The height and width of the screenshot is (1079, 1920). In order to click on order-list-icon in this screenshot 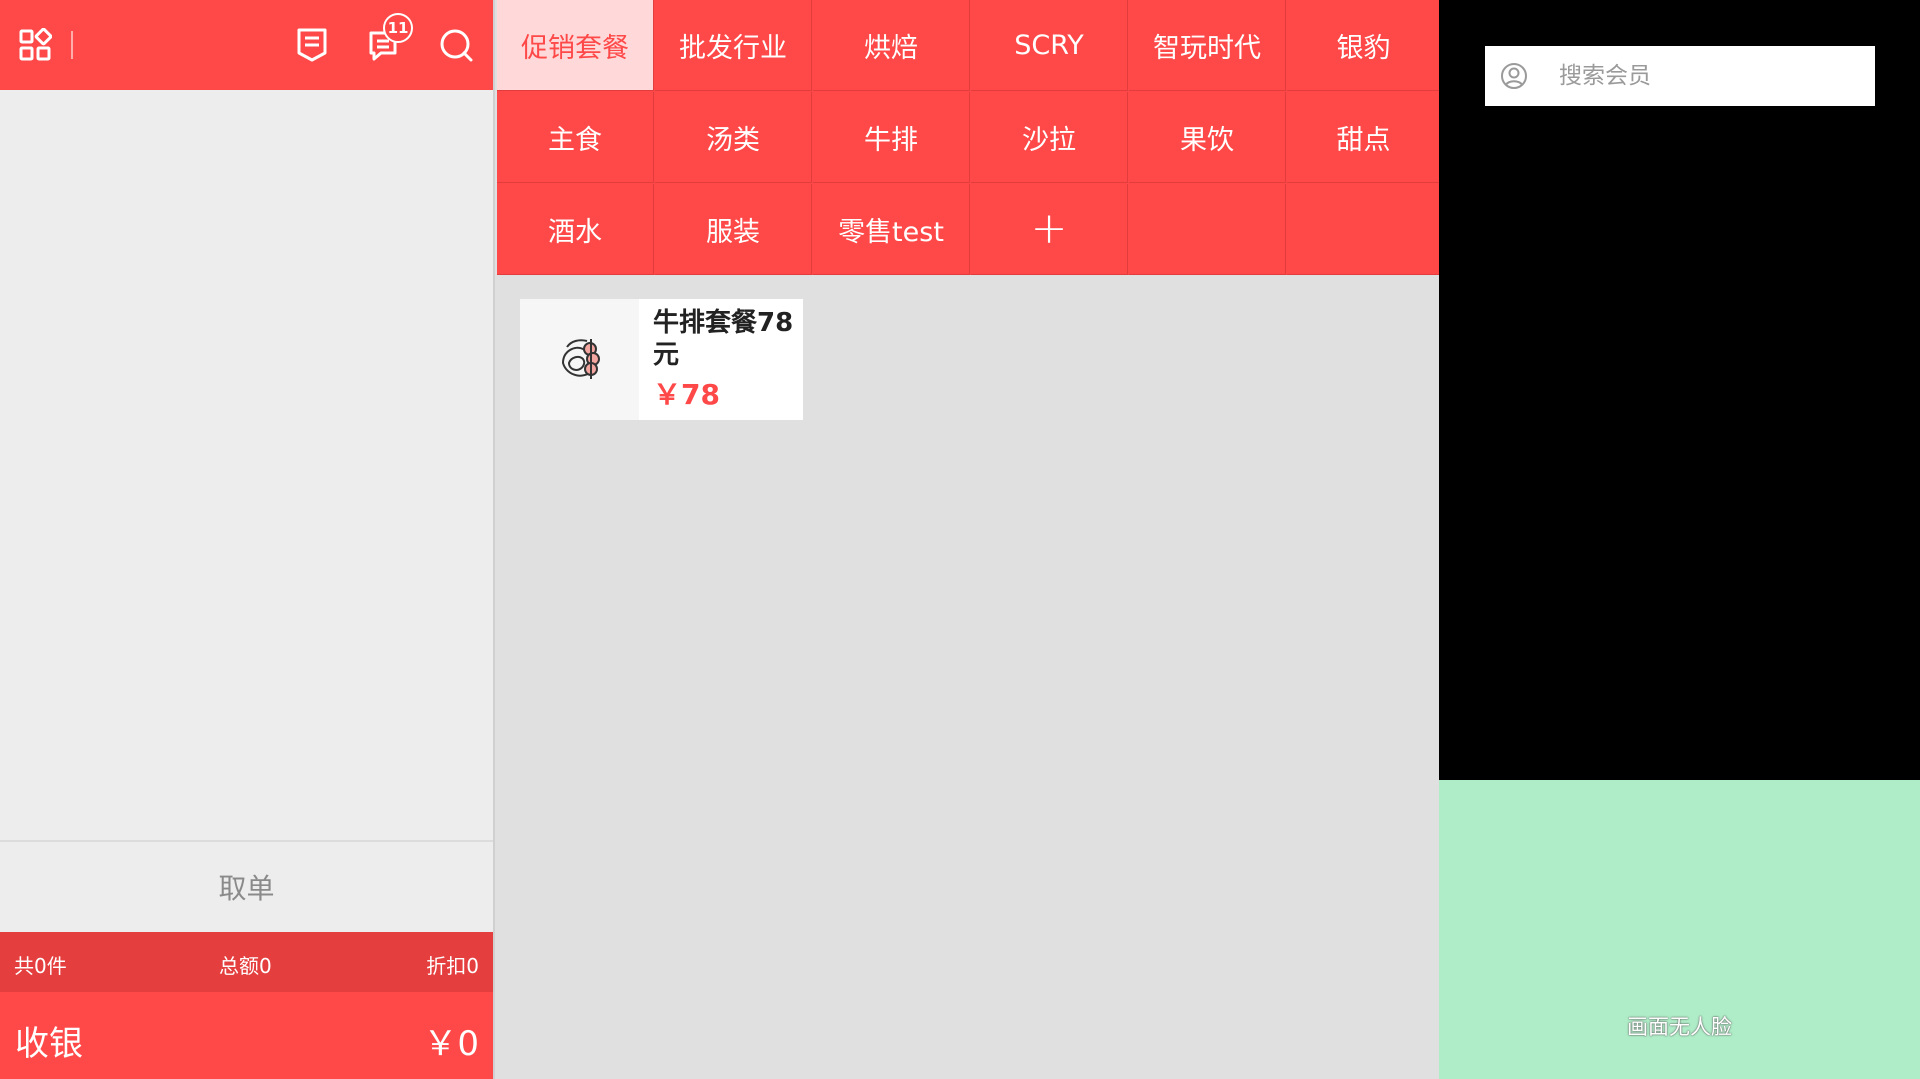, I will do `click(312, 45)`.